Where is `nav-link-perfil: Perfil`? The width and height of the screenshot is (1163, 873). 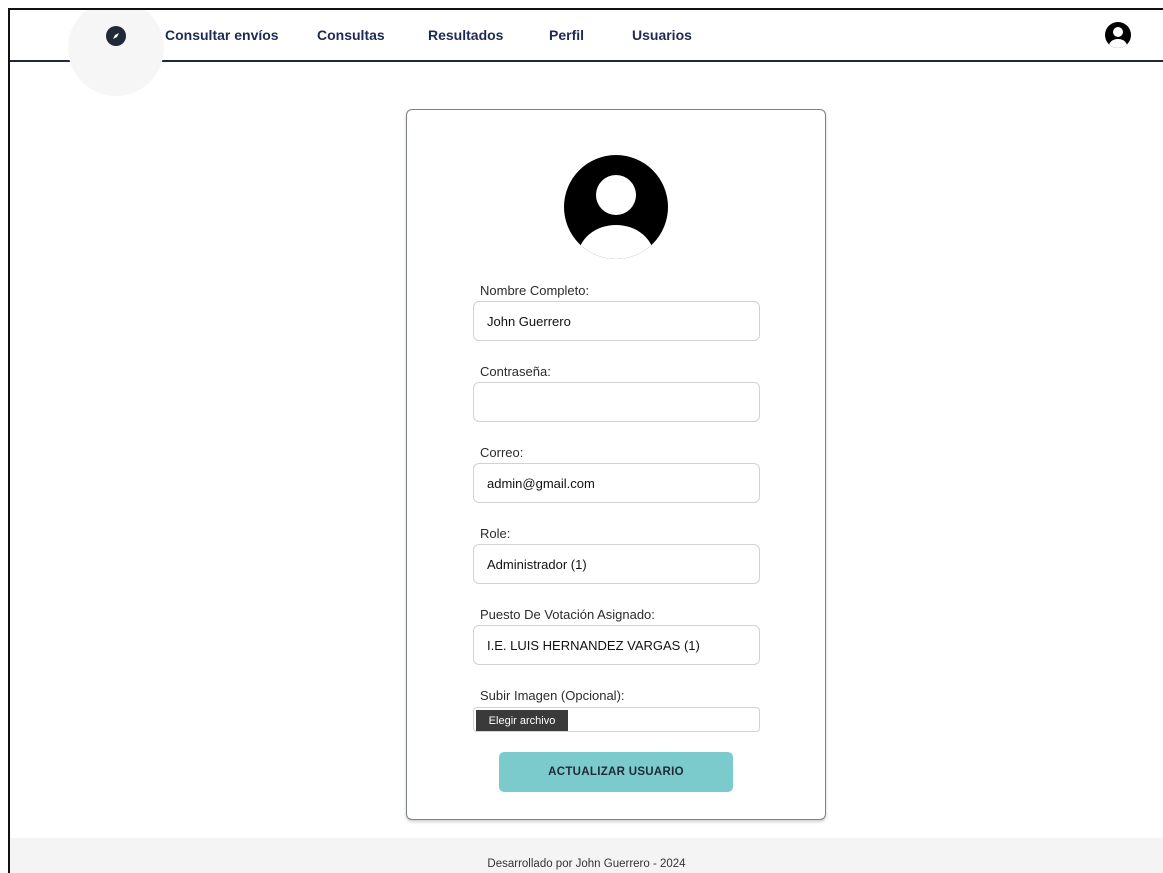
nav-link-perfil: Perfil is located at coordinates (566, 35).